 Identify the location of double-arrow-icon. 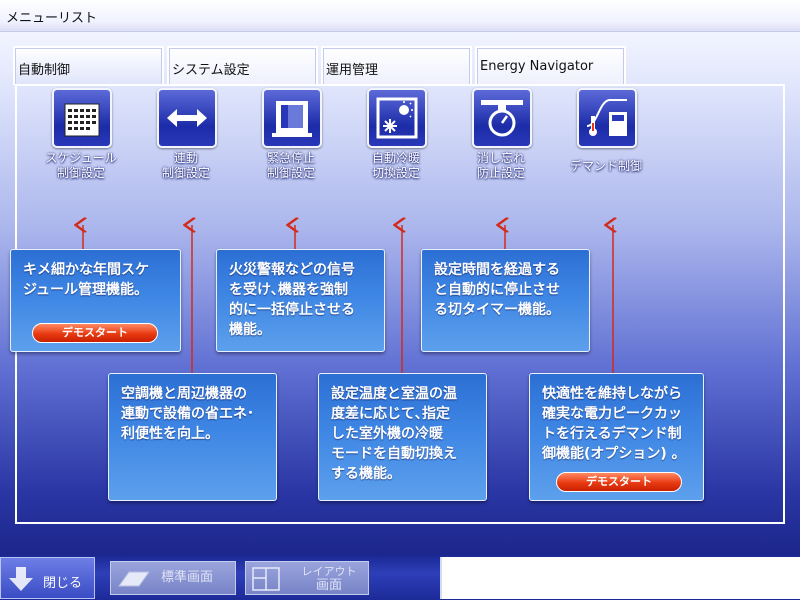
(187, 118).